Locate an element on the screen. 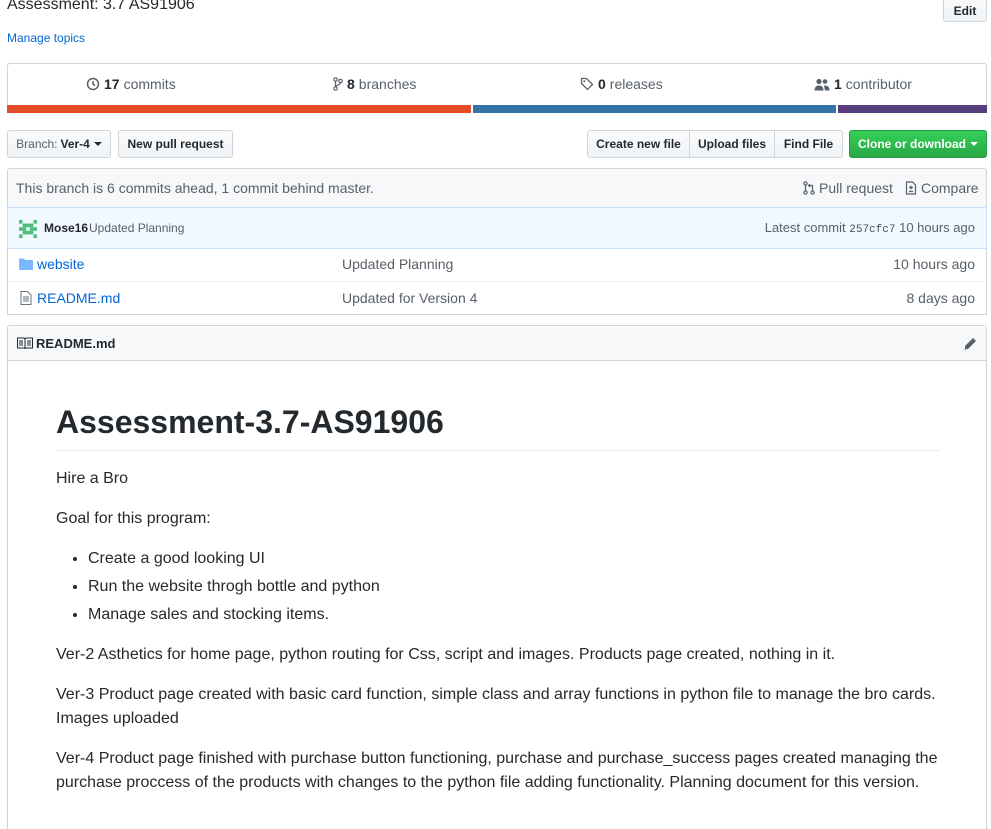 The height and width of the screenshot is (829, 991). commit-author: Mose16 is located at coordinates (66, 228).